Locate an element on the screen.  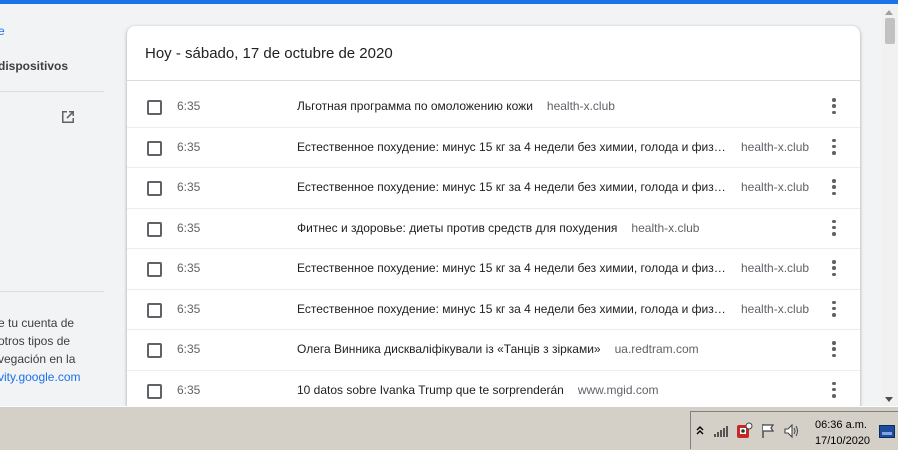
info-line: otros tipos de is located at coordinates (35, 341).